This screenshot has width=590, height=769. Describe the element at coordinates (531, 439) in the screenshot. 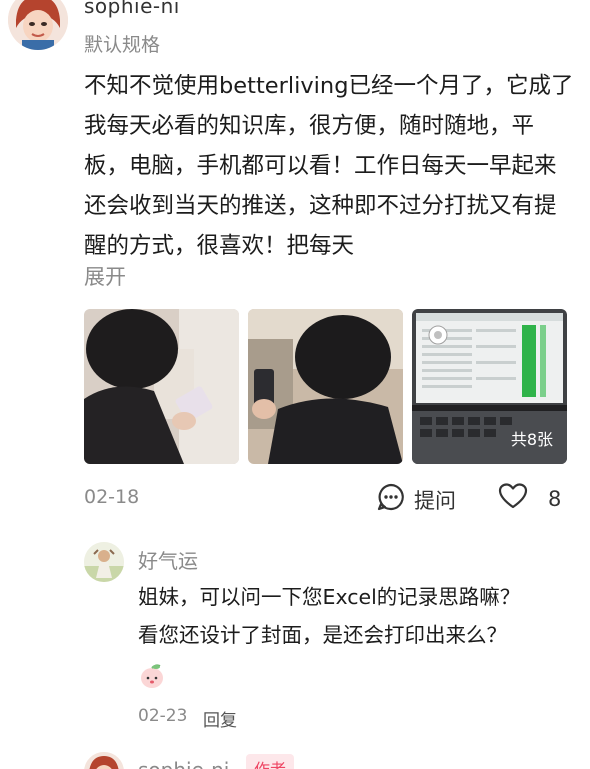

I see `photo-count-badge: 共8张` at that location.